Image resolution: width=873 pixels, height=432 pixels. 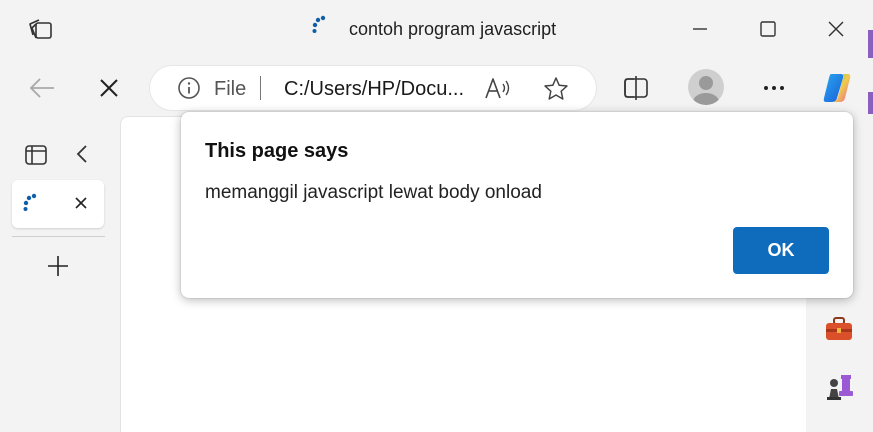 What do you see at coordinates (36, 155) in the screenshot?
I see `tab-actions-icon` at bounding box center [36, 155].